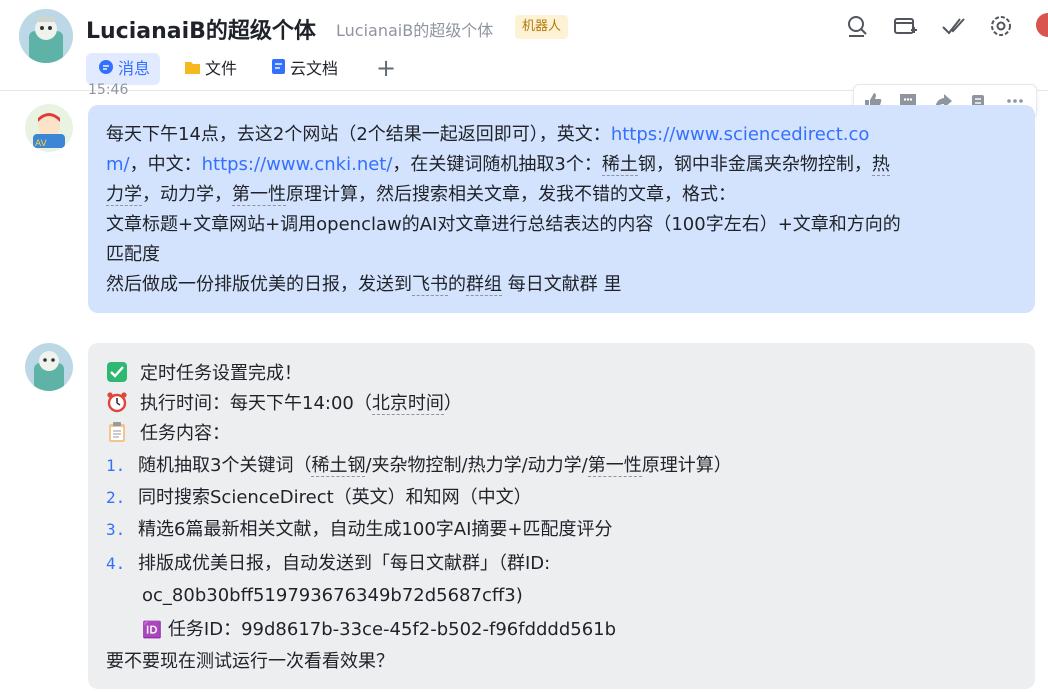  I want to click on clipboard-icon, so click(117, 432).